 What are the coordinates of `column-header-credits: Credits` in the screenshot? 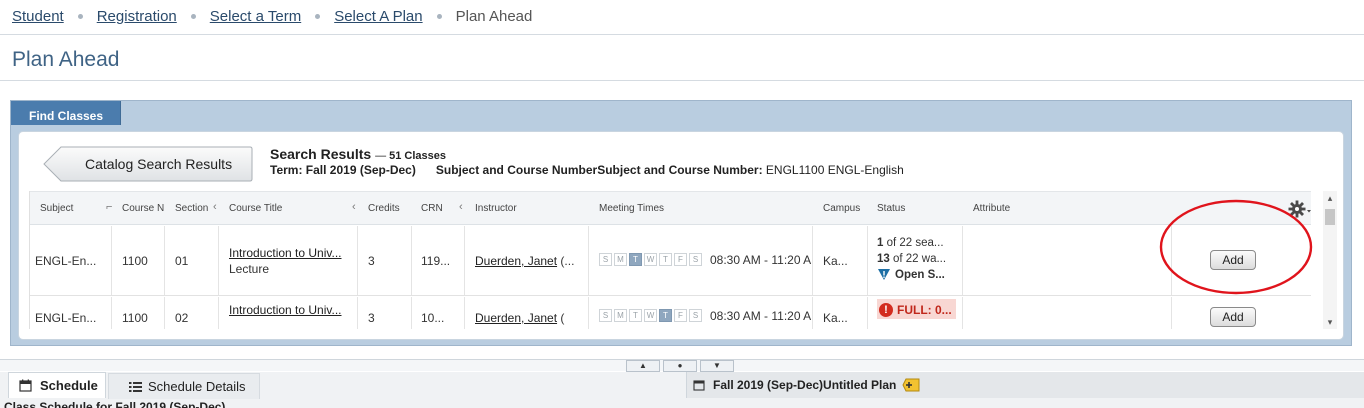 It's located at (384, 208).